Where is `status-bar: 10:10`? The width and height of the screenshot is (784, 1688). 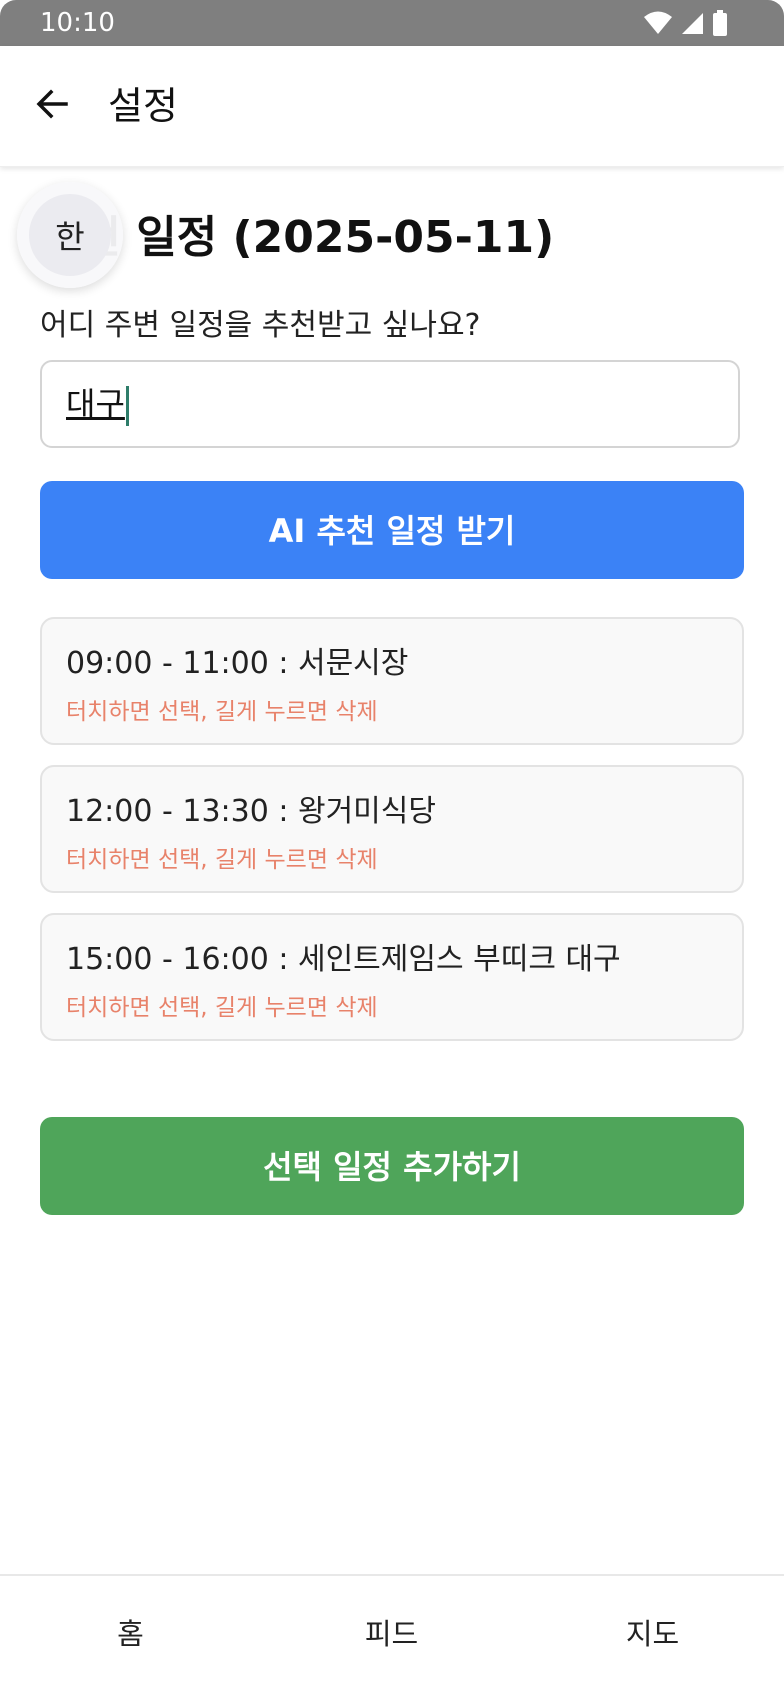
status-bar: 10:10 is located at coordinates (392, 23).